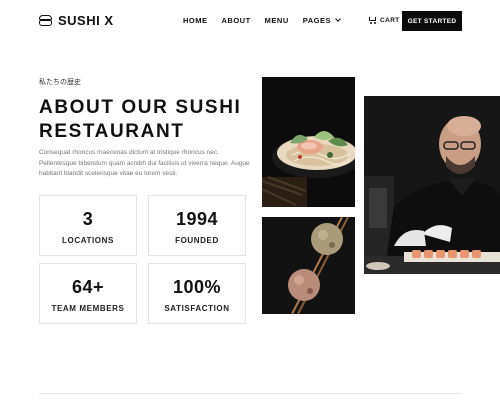  What do you see at coordinates (197, 287) in the screenshot?
I see `stat-value: 100%` at bounding box center [197, 287].